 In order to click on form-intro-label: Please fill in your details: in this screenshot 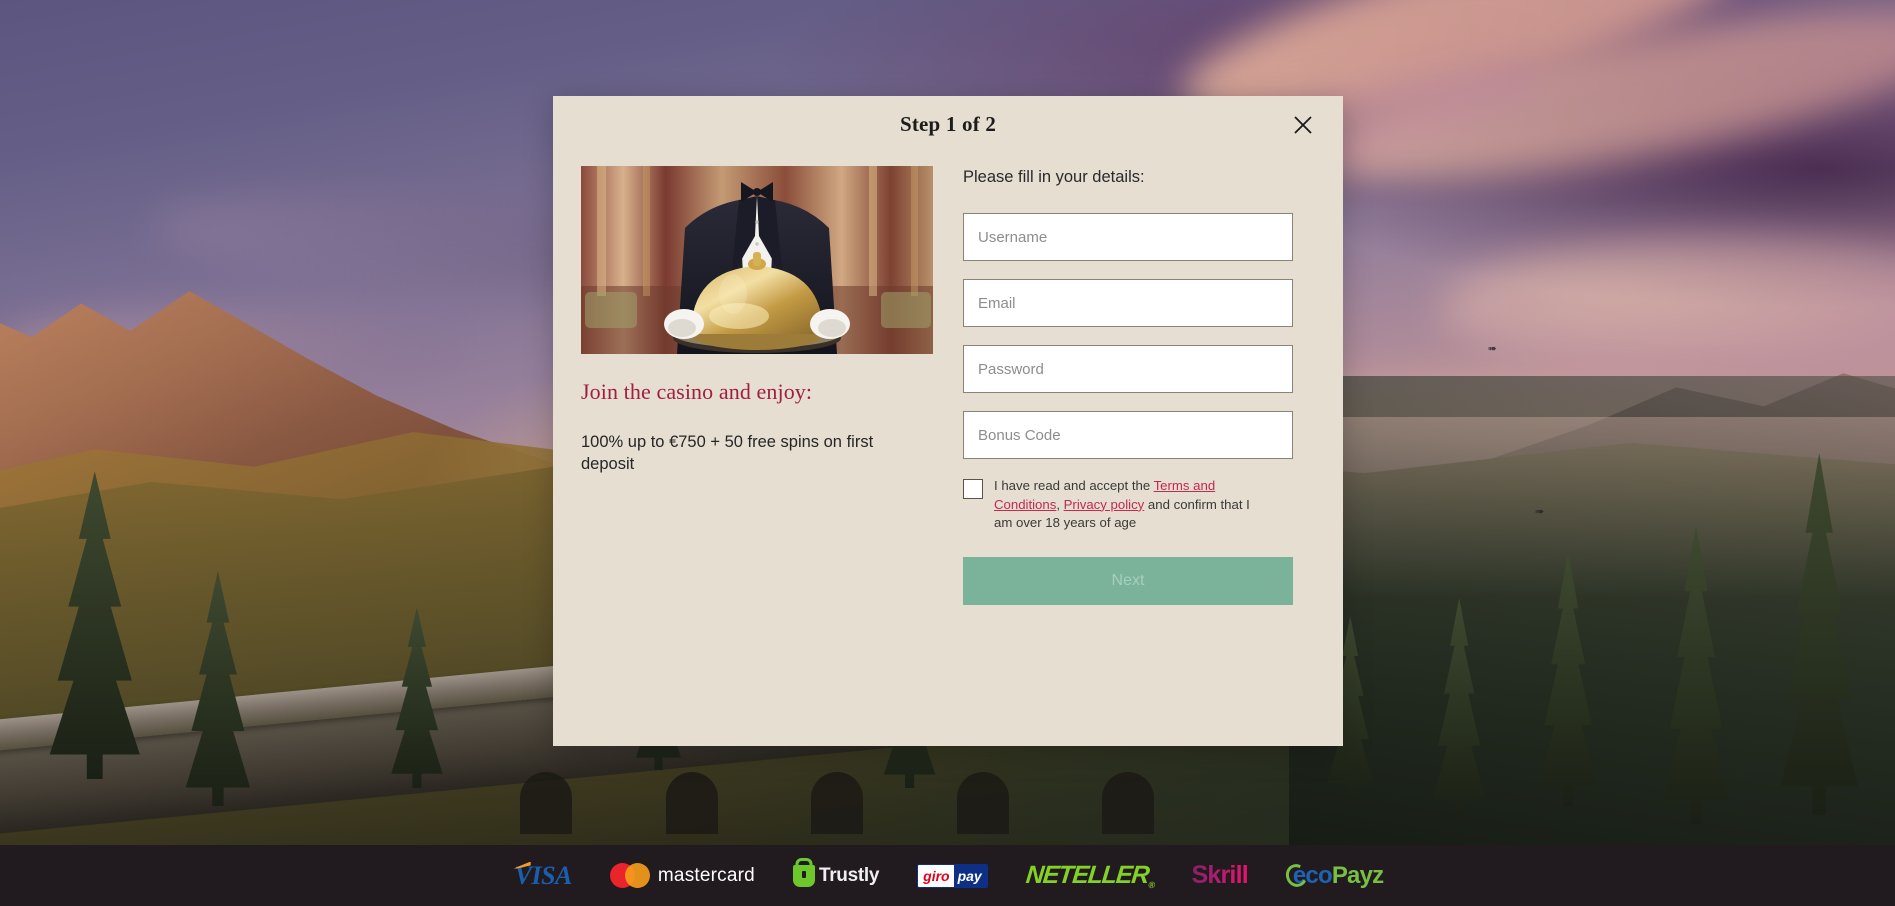, I will do `click(1054, 177)`.